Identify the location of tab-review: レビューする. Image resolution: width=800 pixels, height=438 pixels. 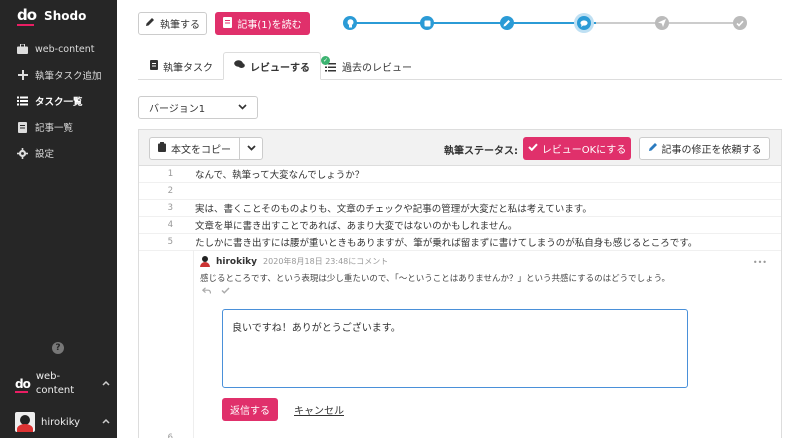
(272, 66).